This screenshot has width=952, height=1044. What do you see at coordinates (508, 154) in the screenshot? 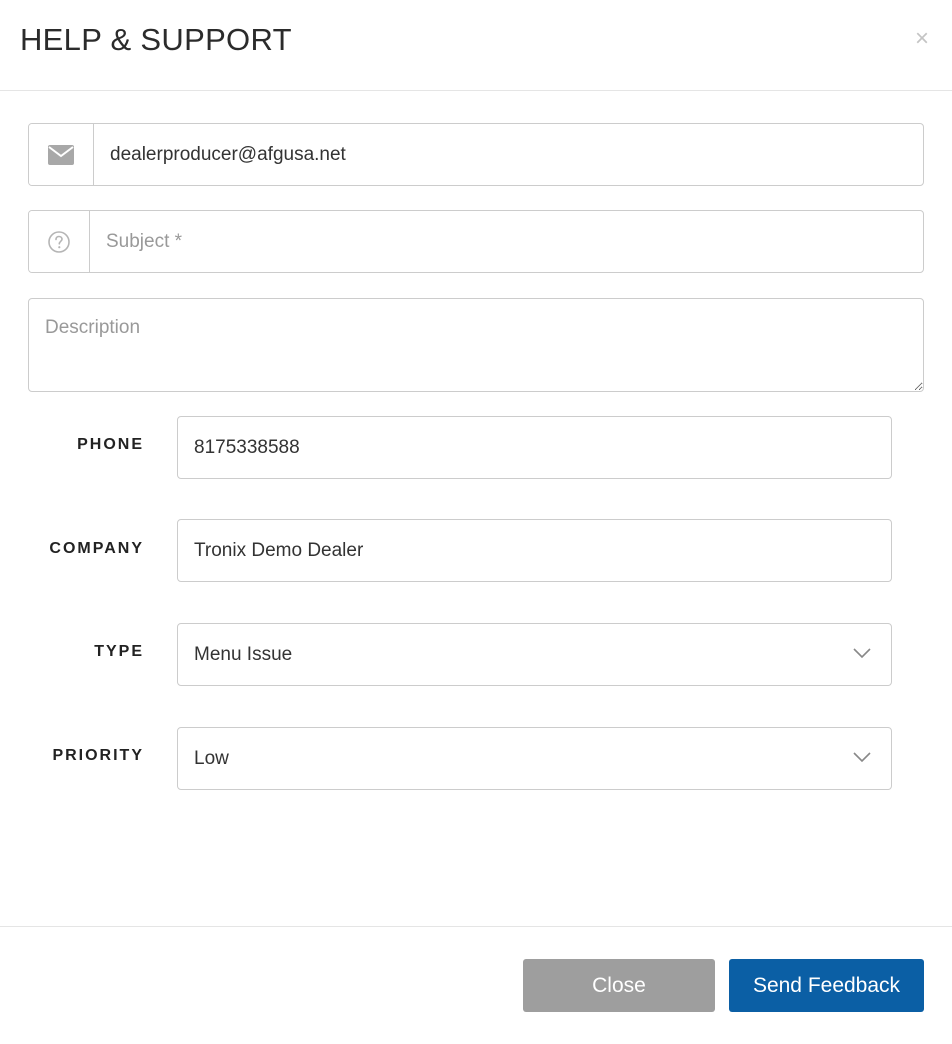
I see `email-input` at bounding box center [508, 154].